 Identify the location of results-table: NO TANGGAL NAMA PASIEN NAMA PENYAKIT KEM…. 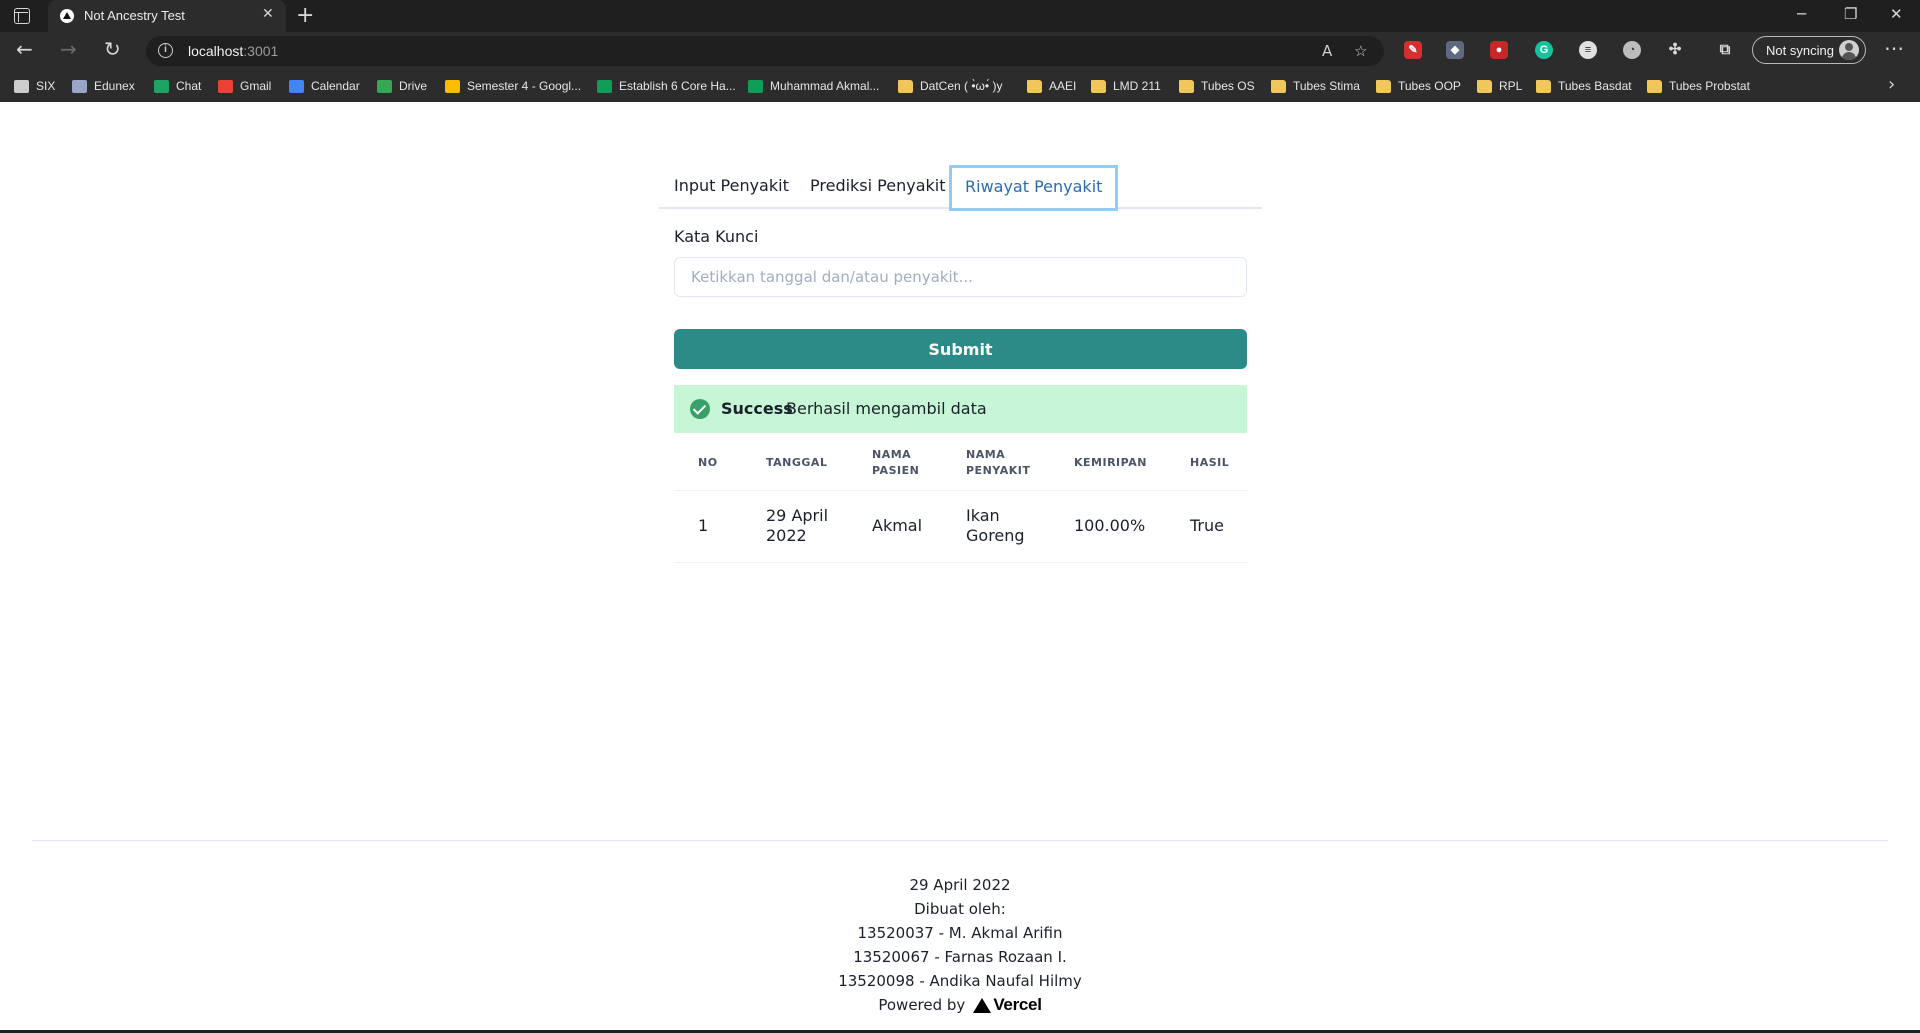
(960, 499).